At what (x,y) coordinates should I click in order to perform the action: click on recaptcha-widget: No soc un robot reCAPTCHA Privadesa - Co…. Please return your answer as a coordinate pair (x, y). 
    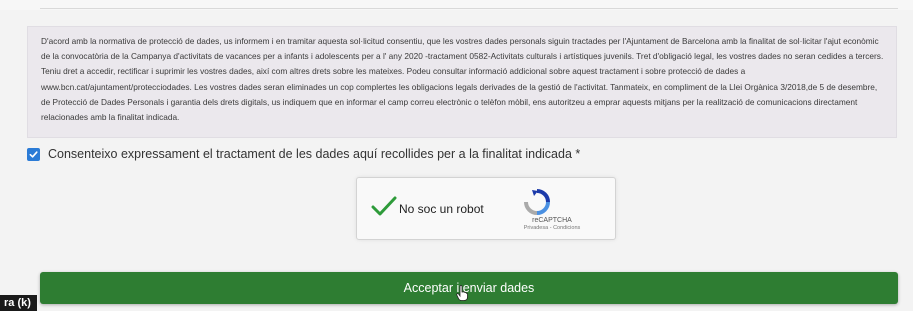
    Looking at the image, I should click on (486, 208).